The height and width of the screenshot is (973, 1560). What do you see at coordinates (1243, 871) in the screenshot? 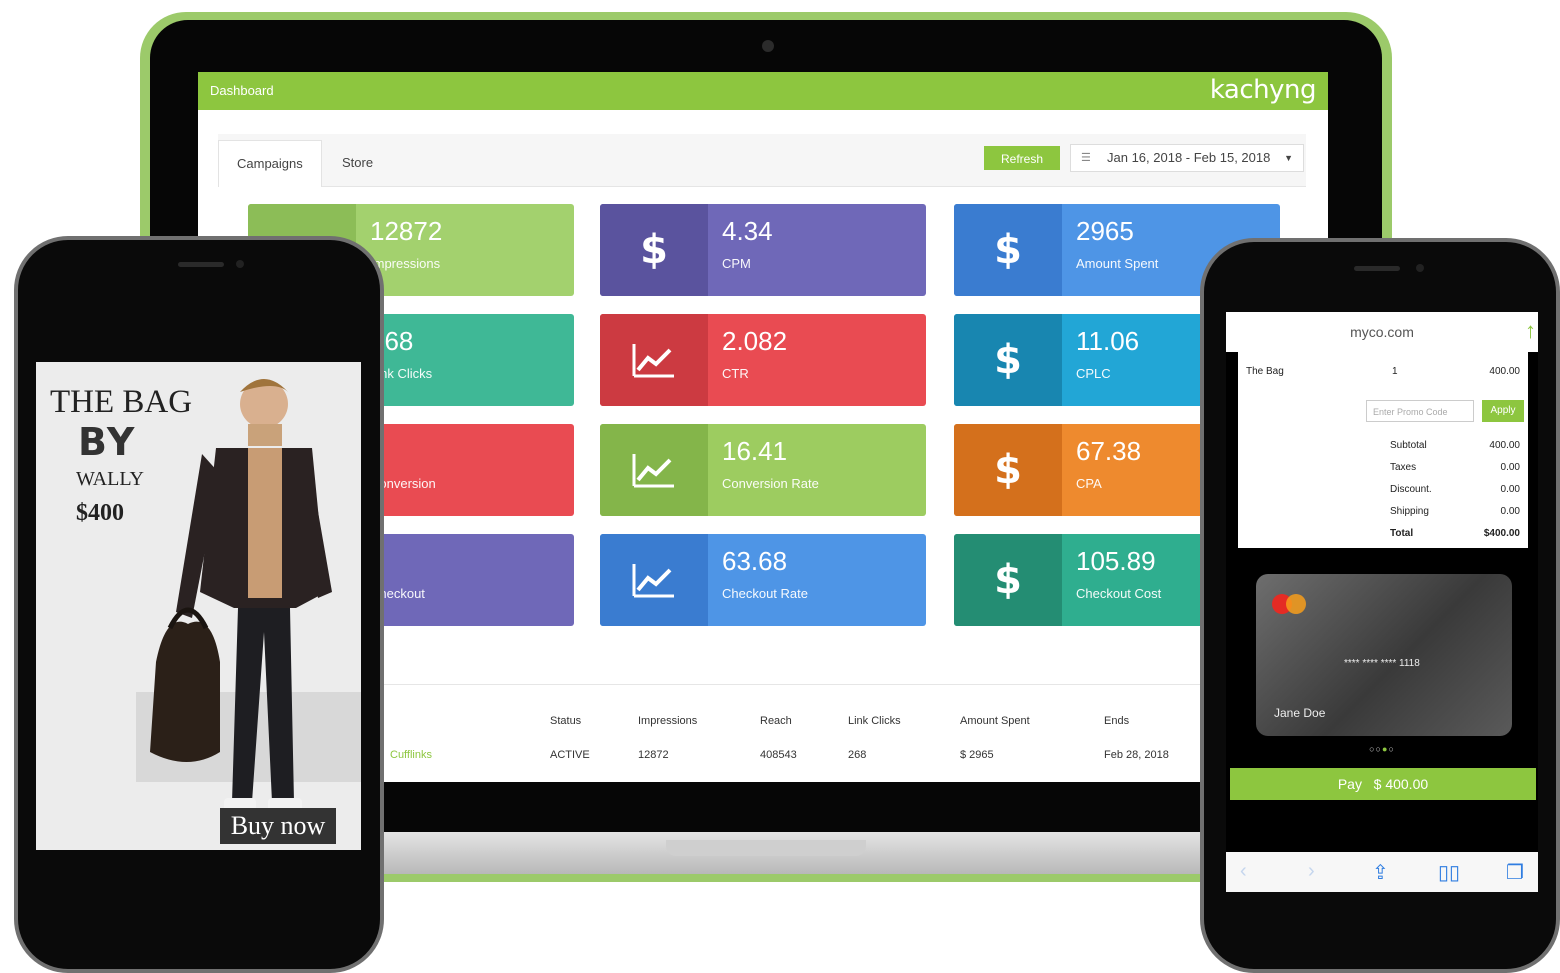
I see `back-icon: ‹` at bounding box center [1243, 871].